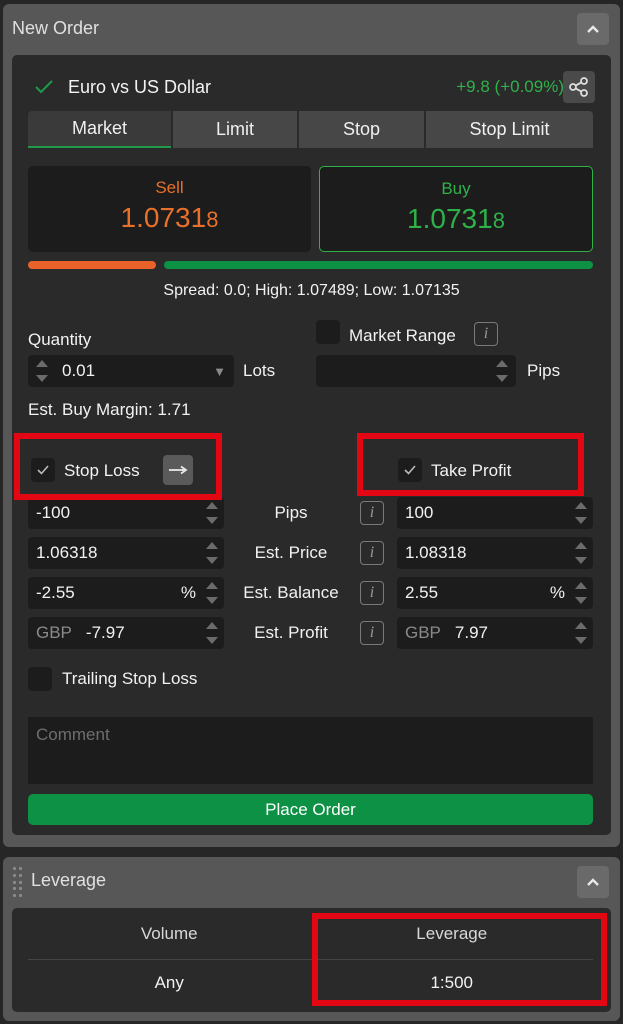 This screenshot has width=623, height=1024. Describe the element at coordinates (452, 933) in the screenshot. I see `column-header-leverage: Leverage` at that location.